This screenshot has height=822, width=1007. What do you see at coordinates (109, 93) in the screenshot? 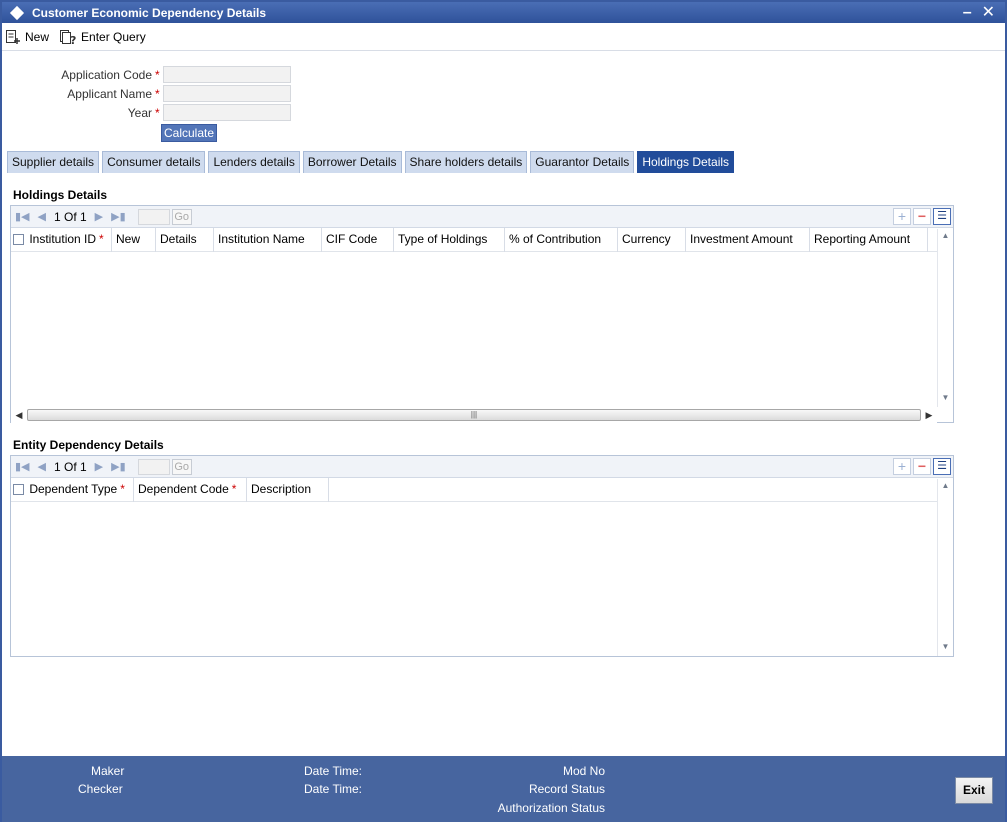
I see `applicant-name-label: Applicant Name` at bounding box center [109, 93].